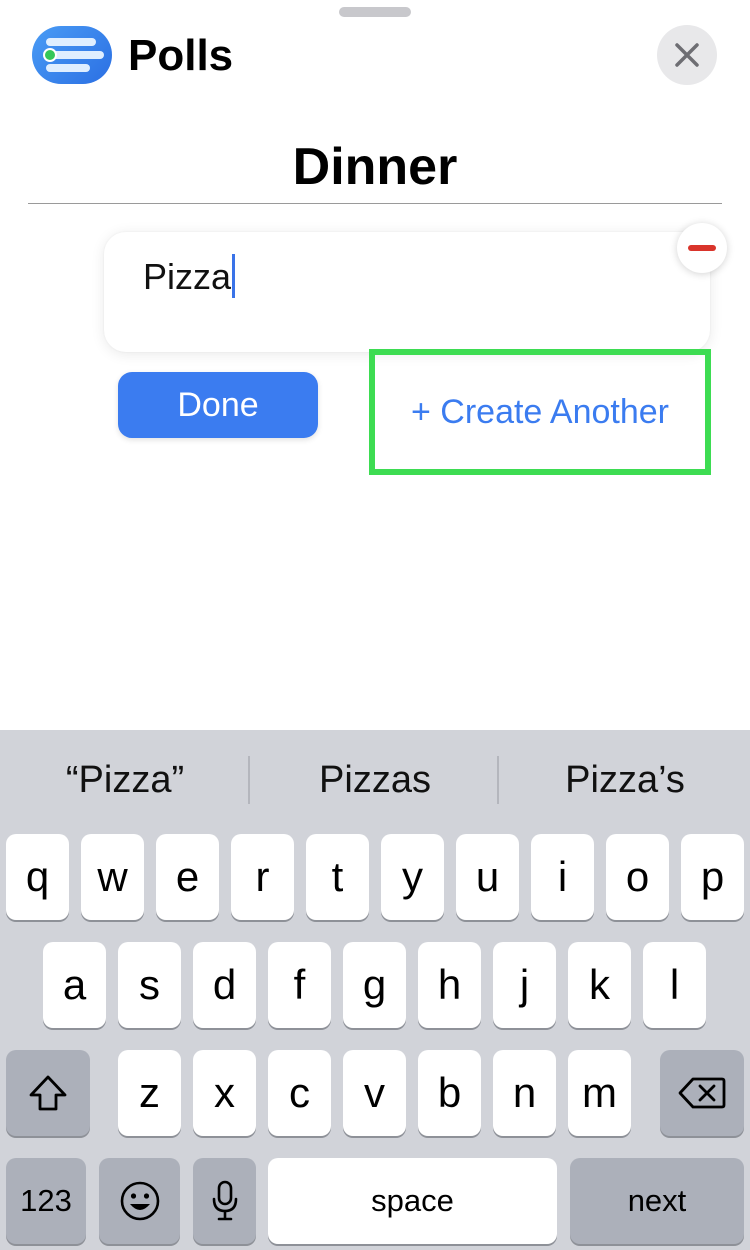 The height and width of the screenshot is (1250, 750). I want to click on key-p: p, so click(712, 877).